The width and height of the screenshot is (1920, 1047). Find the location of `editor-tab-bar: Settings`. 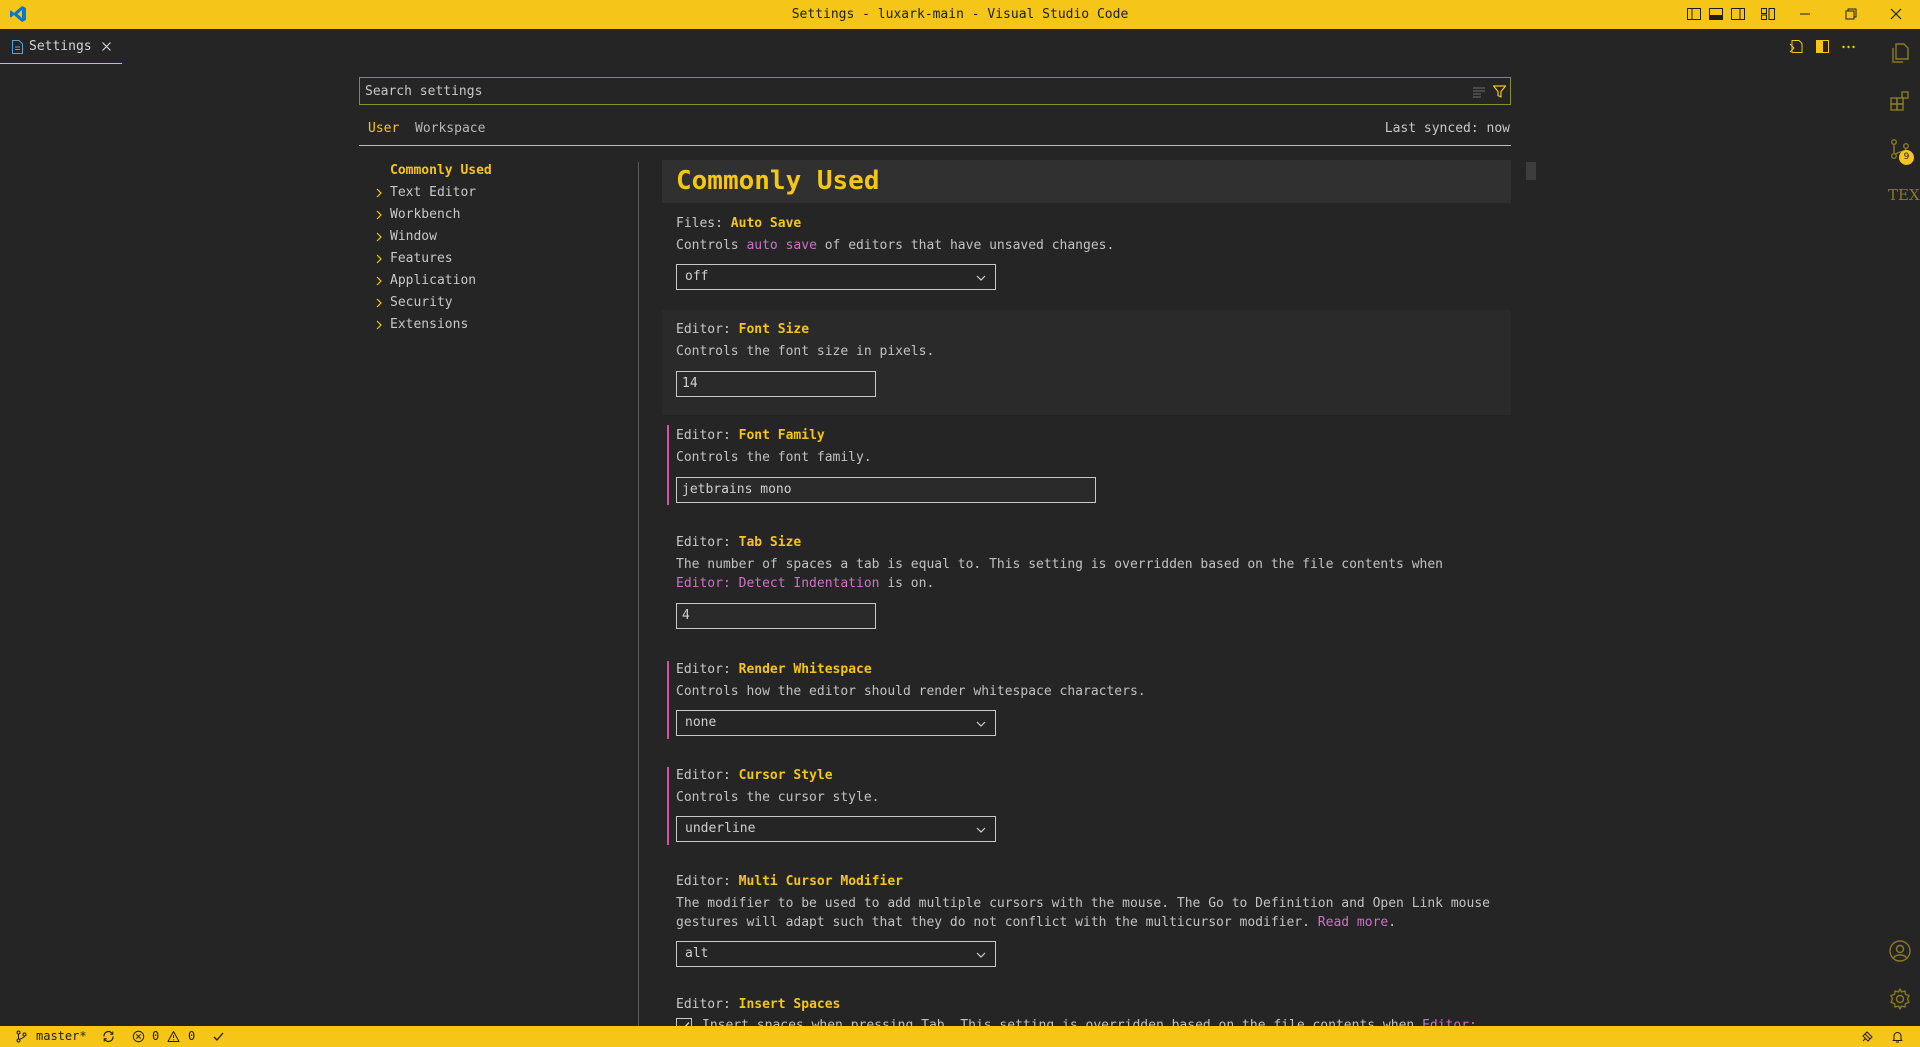

editor-tab-bar: Settings is located at coordinates (940, 46).